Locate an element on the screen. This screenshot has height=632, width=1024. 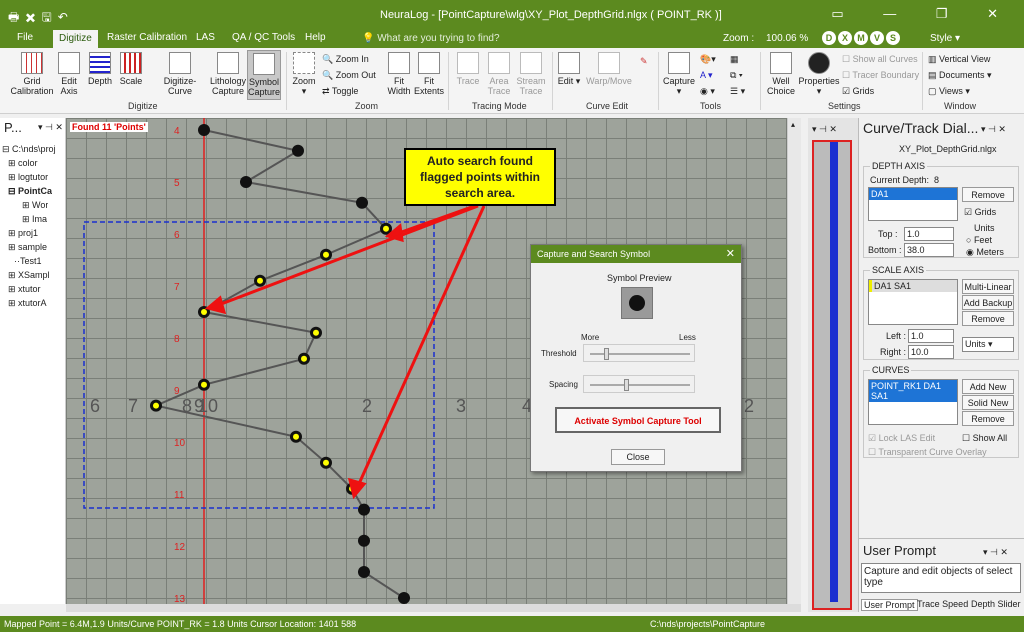
digitize-curve-button: Digitize-Curve is located at coordinates (180, 74).